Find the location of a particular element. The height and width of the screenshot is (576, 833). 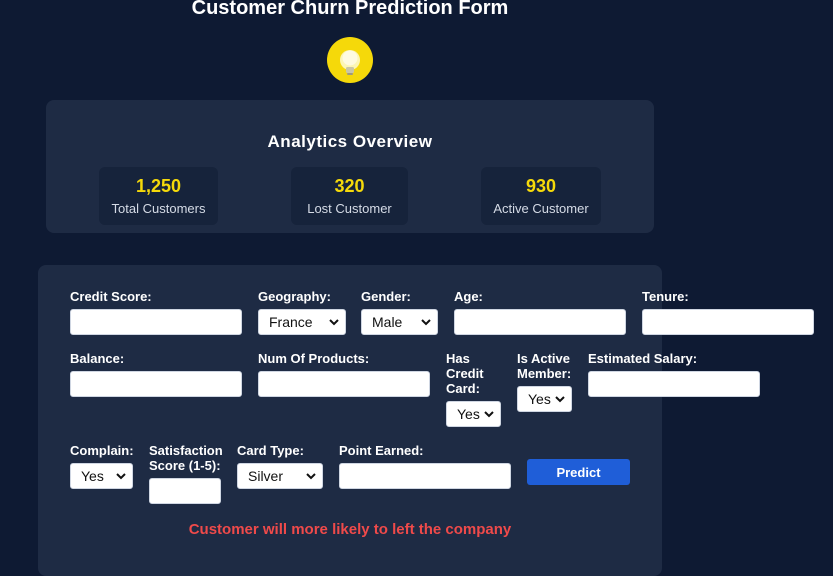

label-line: Card: is located at coordinates (463, 388).